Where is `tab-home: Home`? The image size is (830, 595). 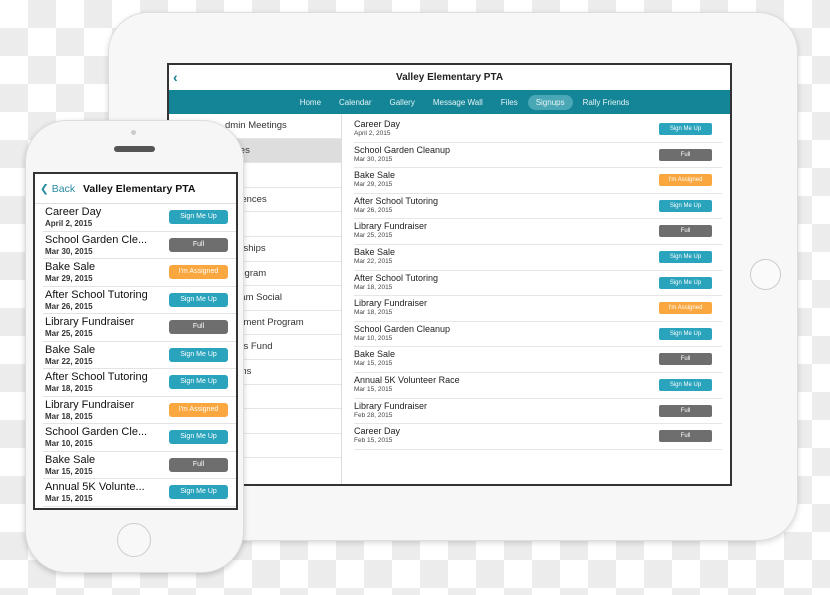 tab-home: Home is located at coordinates (310, 102).